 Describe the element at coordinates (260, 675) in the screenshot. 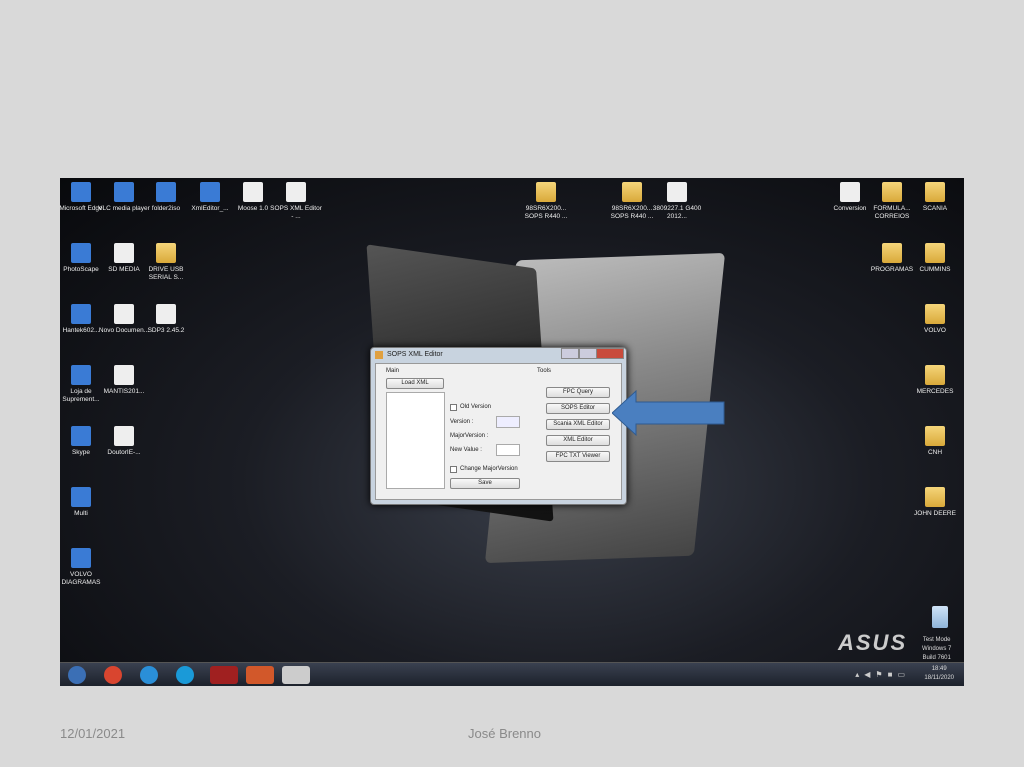

I see `powerpoint-taskbar-icon` at that location.